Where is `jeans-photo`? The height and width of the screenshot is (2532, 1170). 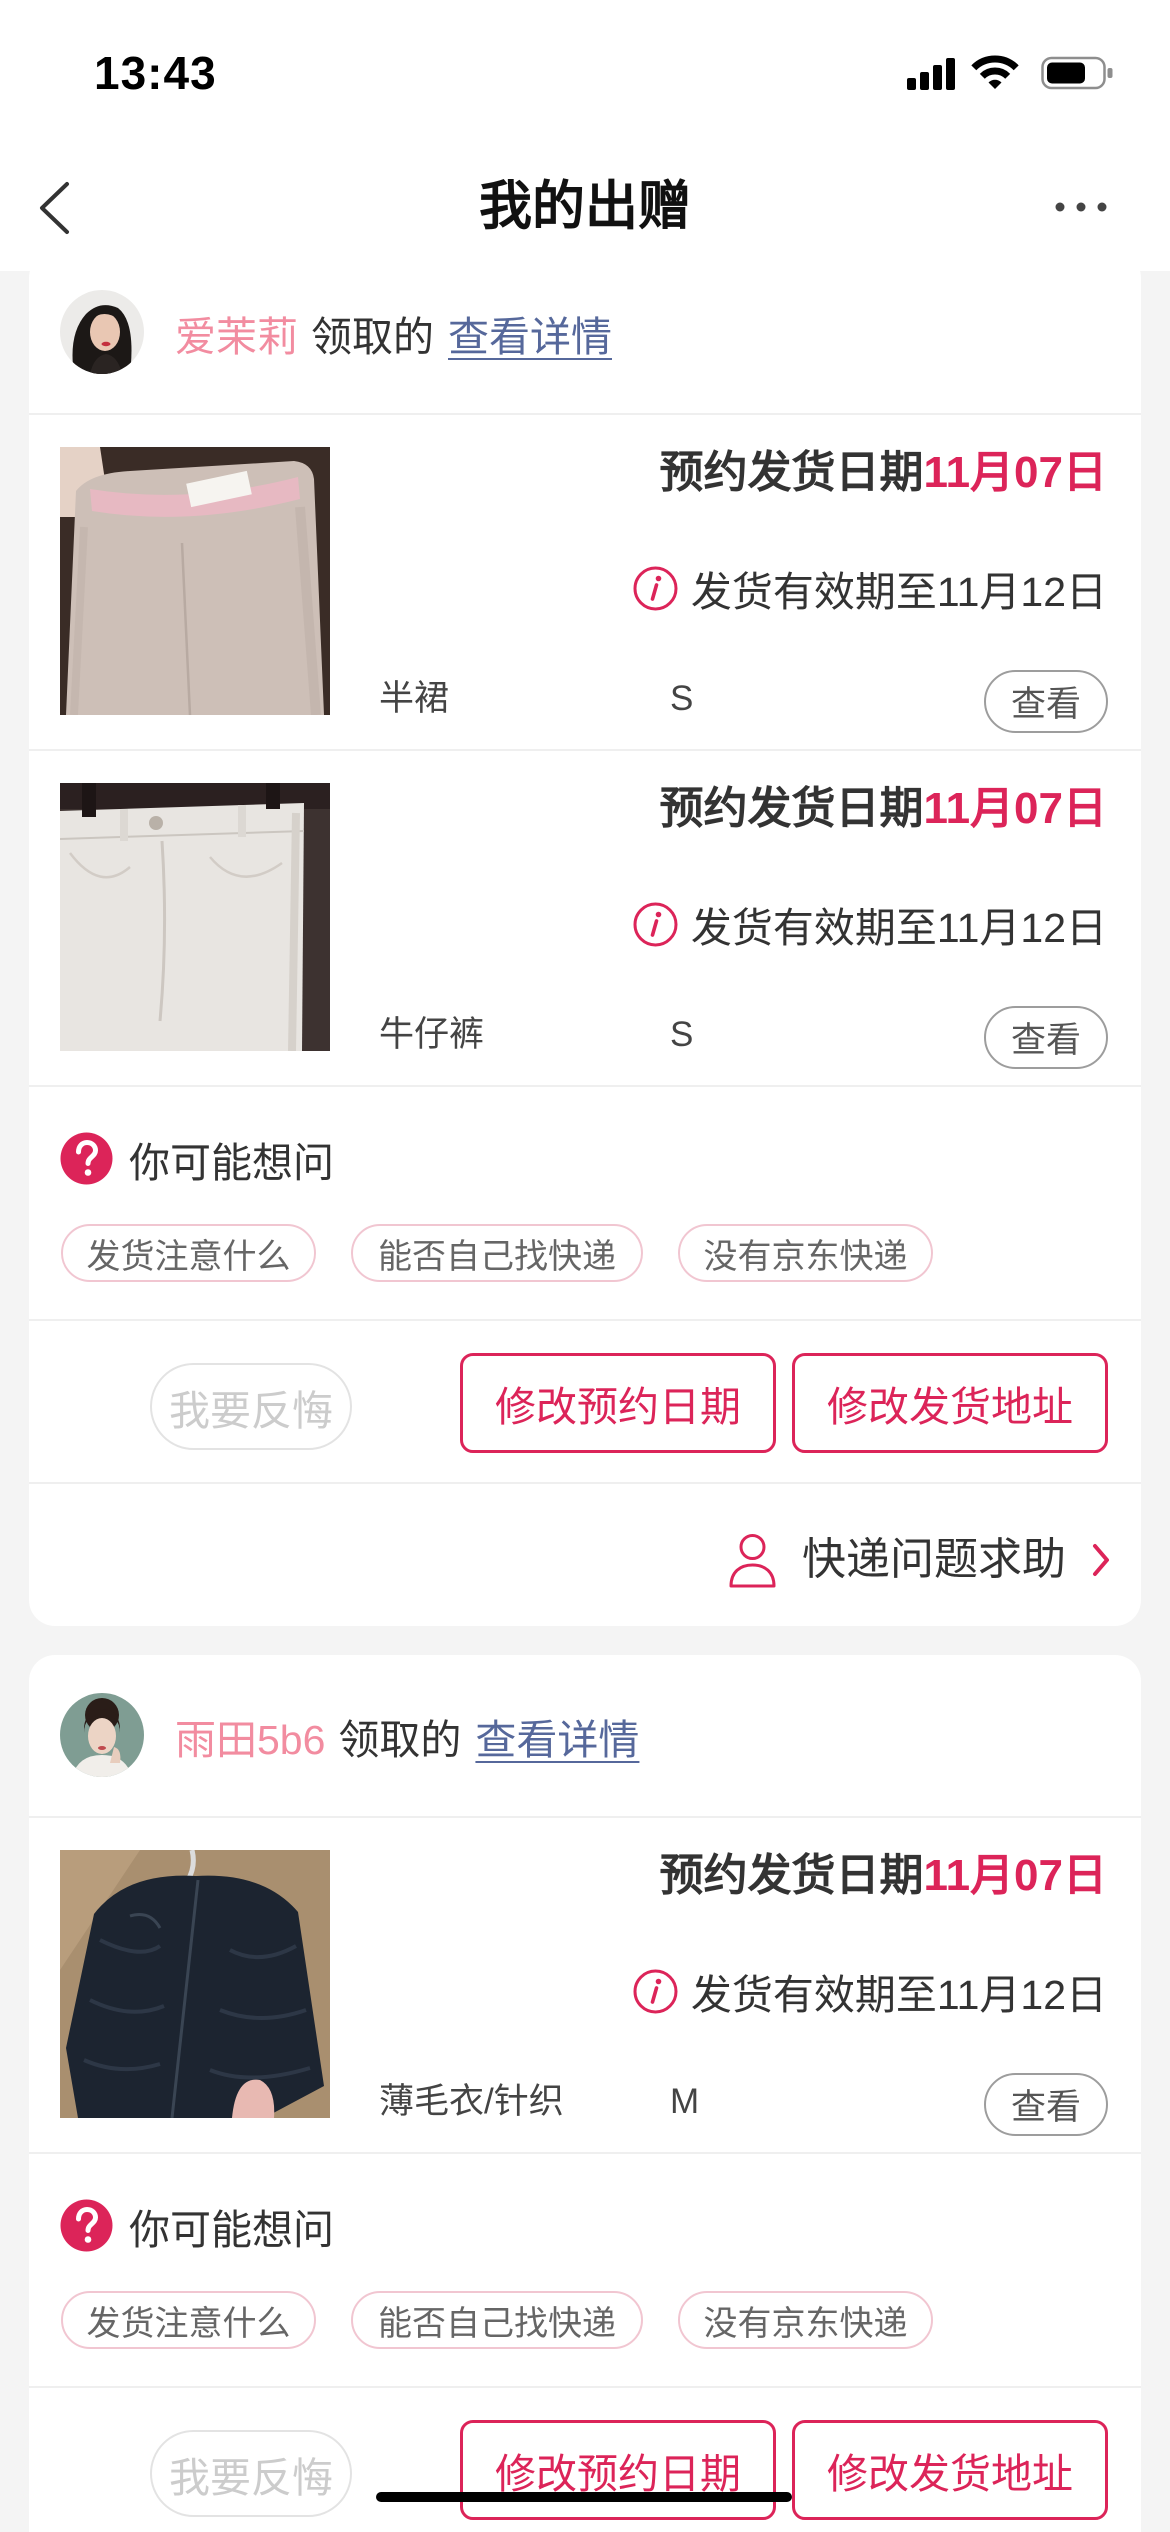 jeans-photo is located at coordinates (195, 917).